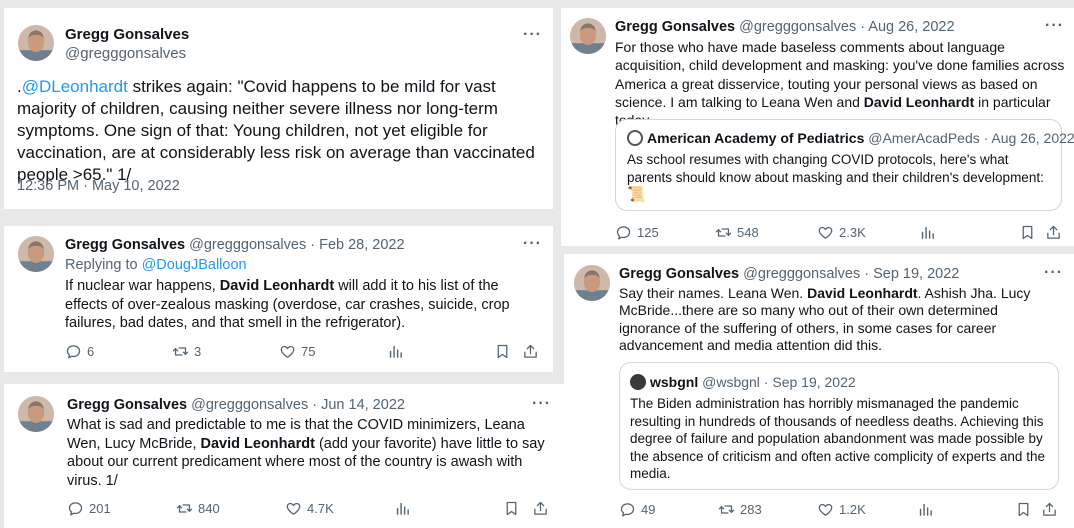 The height and width of the screenshot is (528, 1074). I want to click on retweet-button: 283, so click(740, 509).